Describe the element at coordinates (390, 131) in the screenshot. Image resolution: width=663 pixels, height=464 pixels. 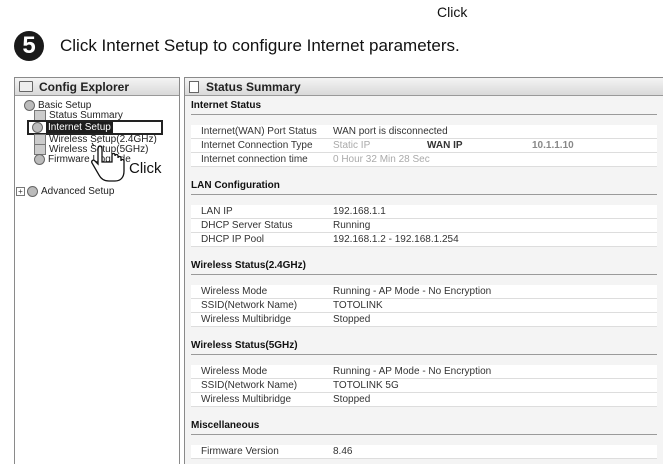
I see `wan-port-status-value: WAN port is disconnected` at that location.